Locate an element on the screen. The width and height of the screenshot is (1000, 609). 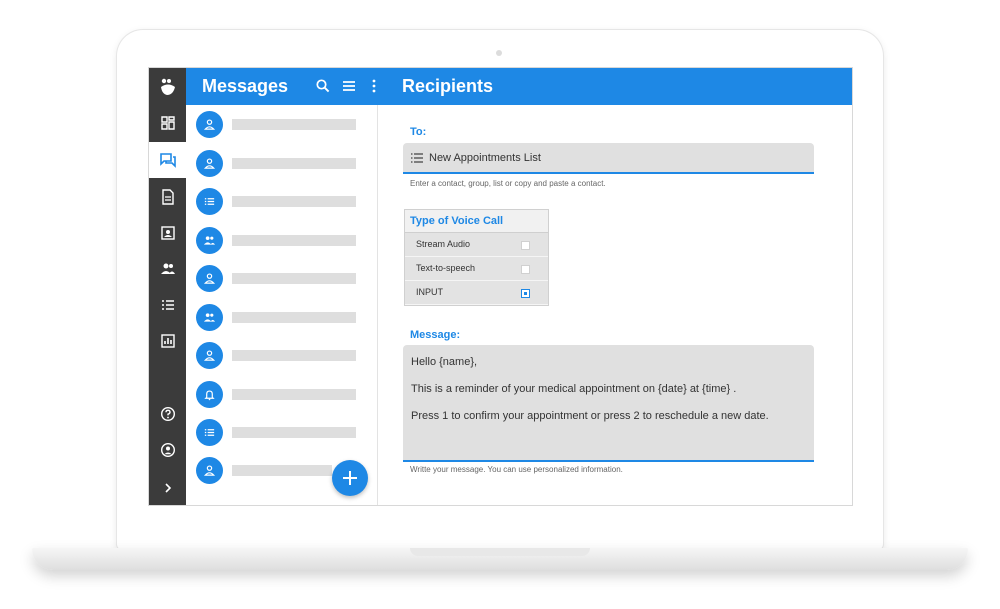
help-icon is located at coordinates (167, 414).